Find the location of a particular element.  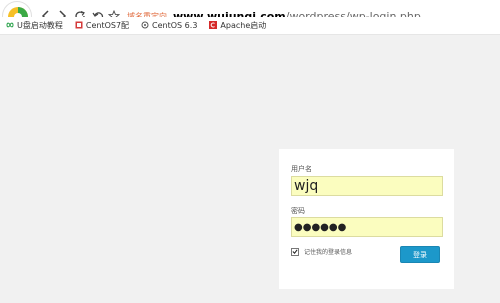

centos-icon is located at coordinates (79, 25).